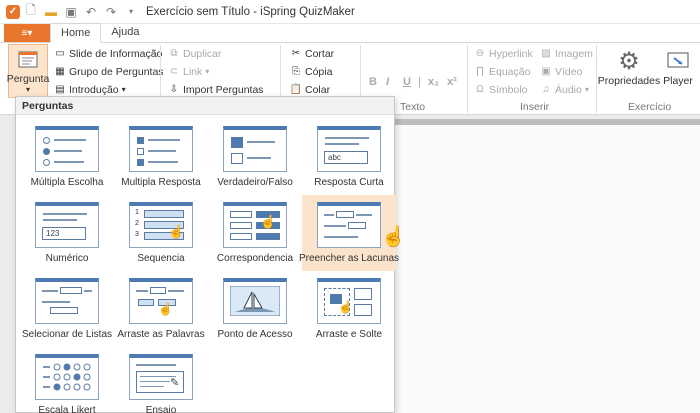 The width and height of the screenshot is (700, 413). Describe the element at coordinates (131, 12) in the screenshot. I see `customize-icon: ▾` at that location.